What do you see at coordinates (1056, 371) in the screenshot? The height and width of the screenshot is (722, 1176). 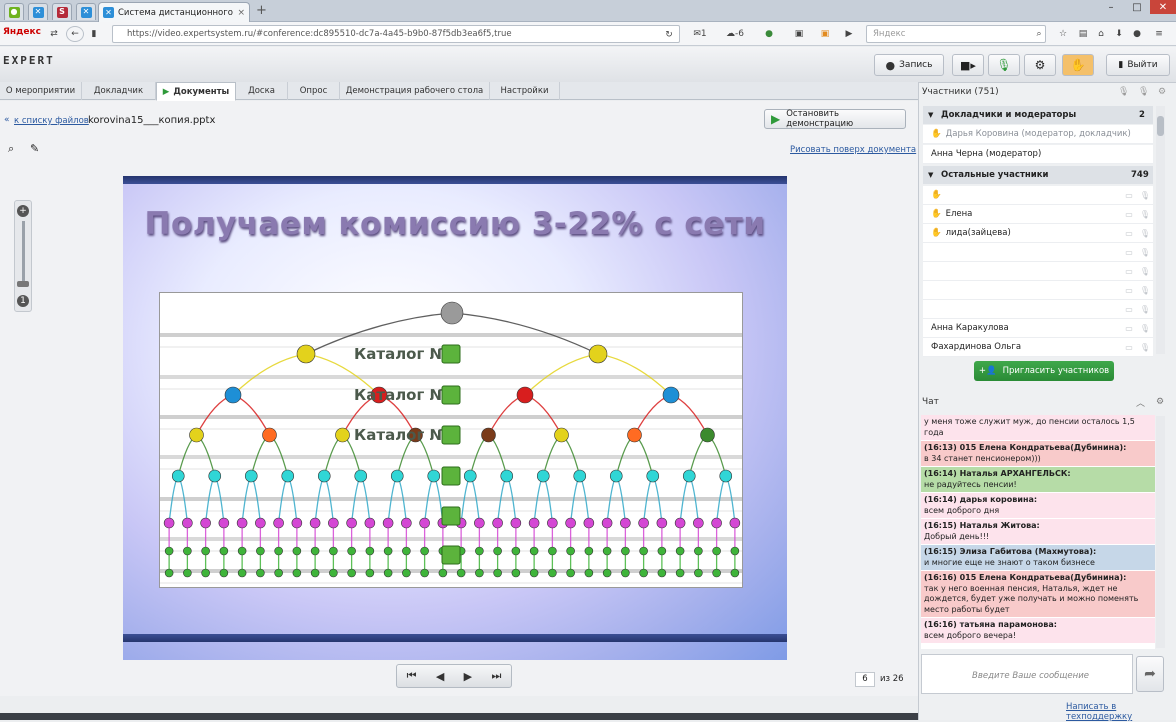 I see `invite-label: Пригласить участников` at bounding box center [1056, 371].